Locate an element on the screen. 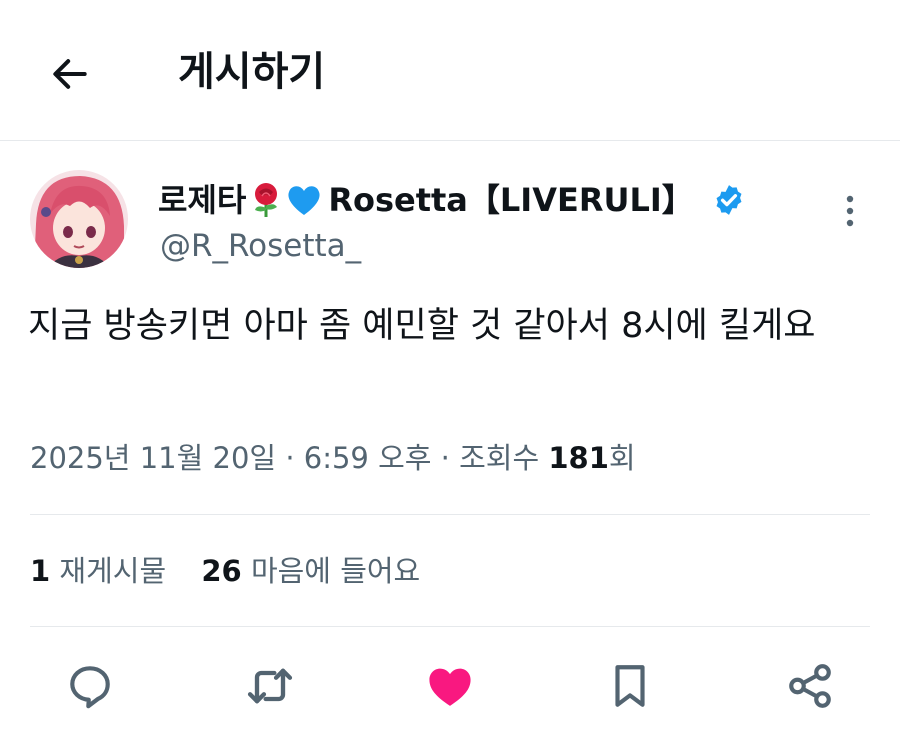  rose-emoji-icon is located at coordinates (266, 200).